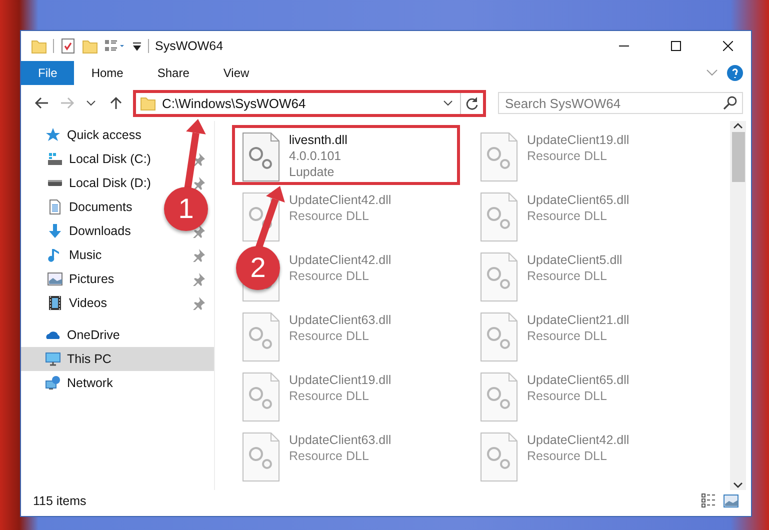 This screenshot has height=530, width=769. I want to click on search-field: Search SysWOW64, so click(620, 103).